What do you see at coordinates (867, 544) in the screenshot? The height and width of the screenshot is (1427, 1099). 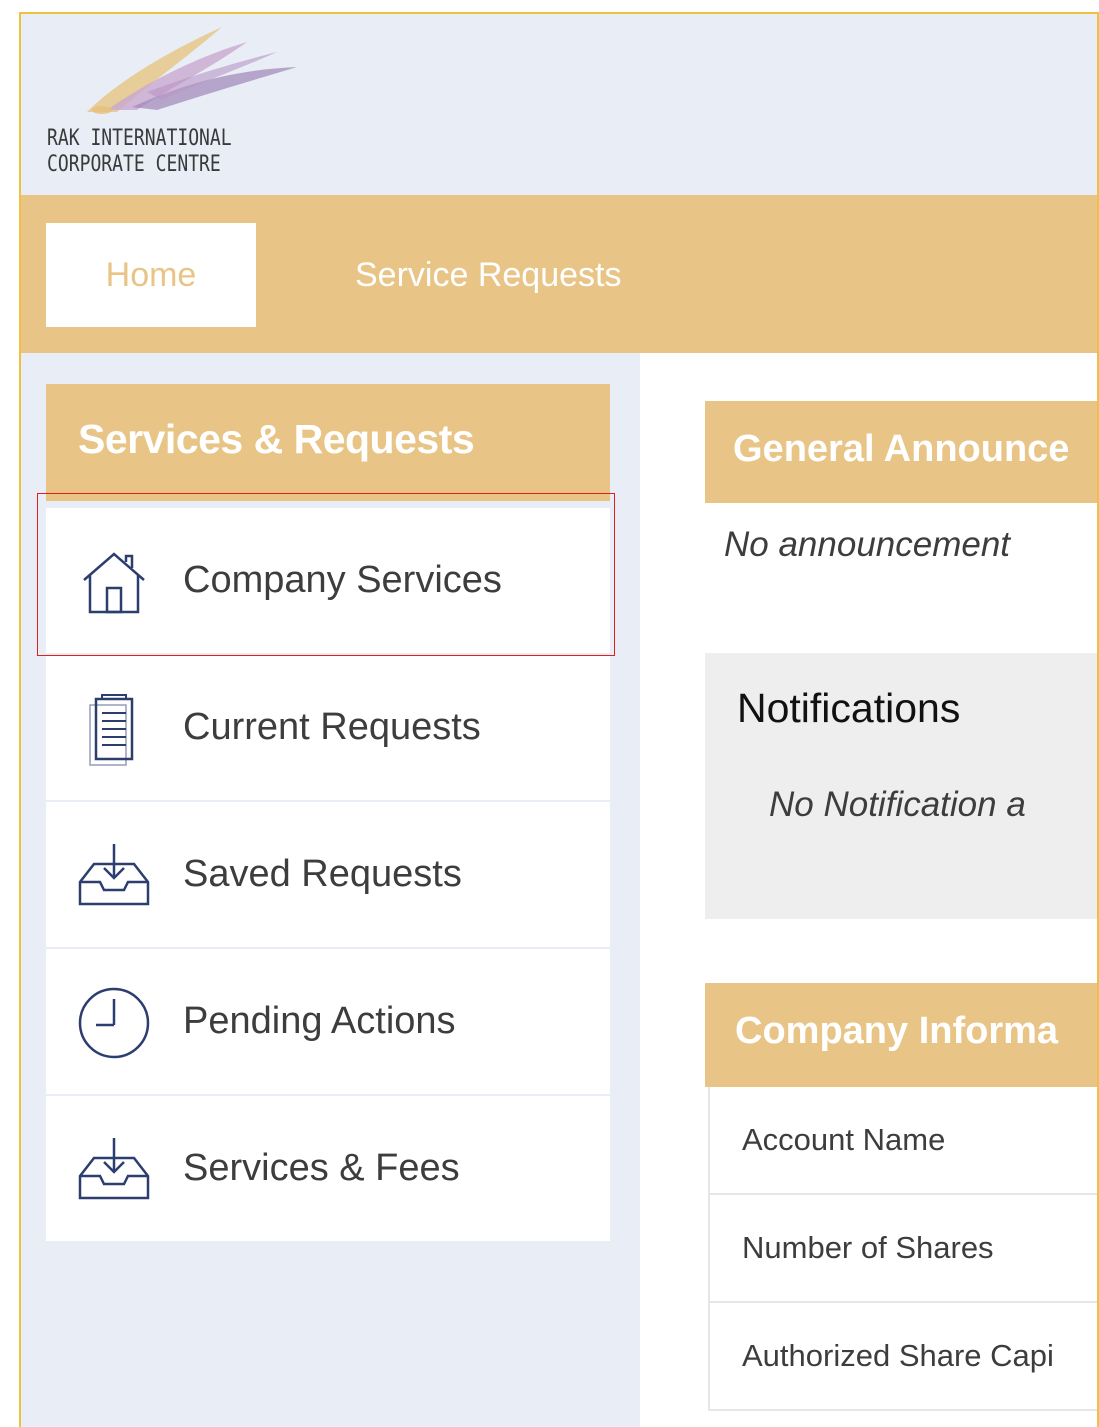 I see `announcements-empty-text: No announcement` at bounding box center [867, 544].